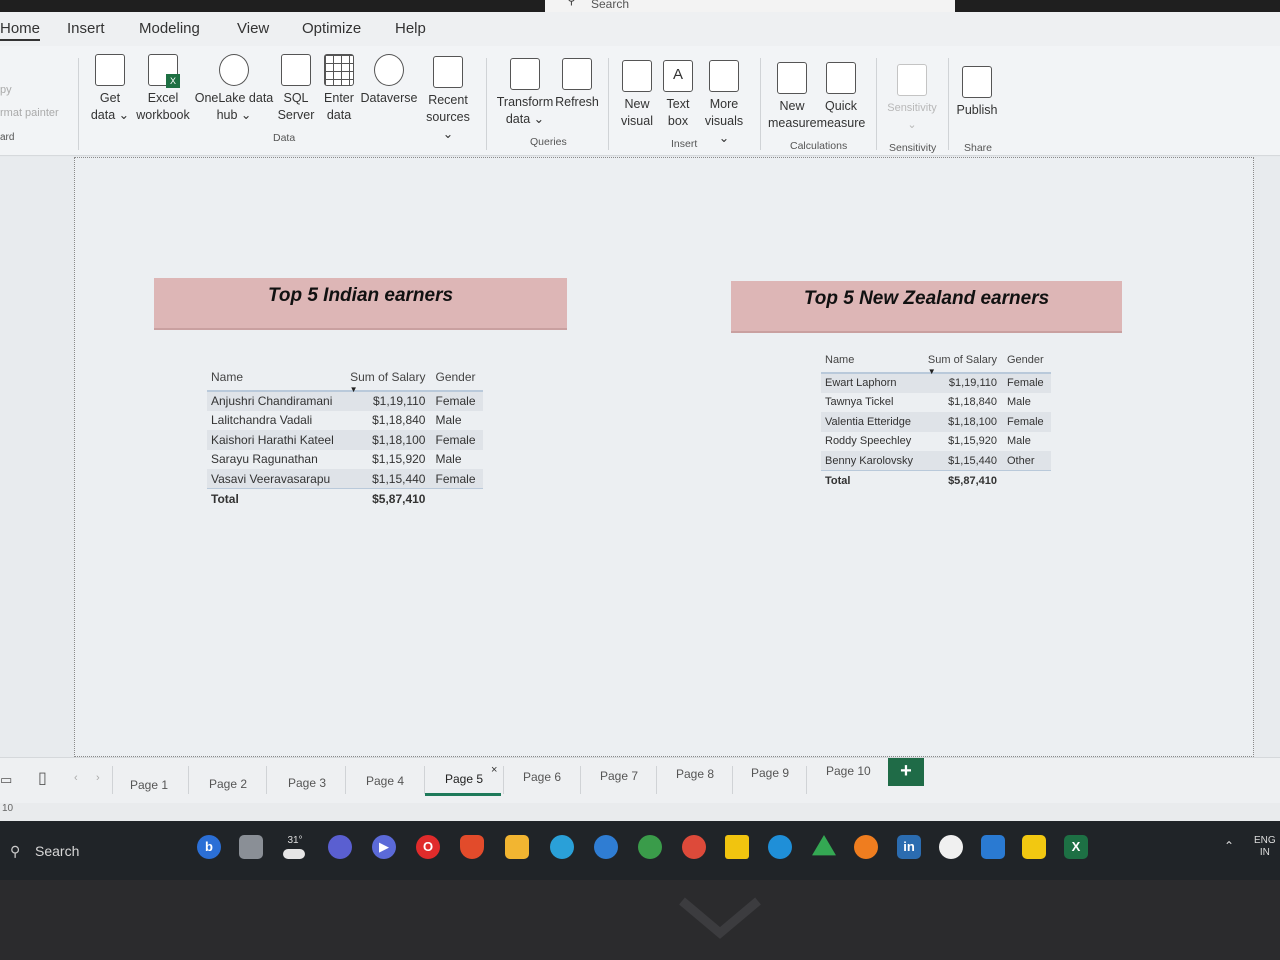 The height and width of the screenshot is (960, 1280). What do you see at coordinates (909, 847) in the screenshot?
I see `linkedin-icon: in` at bounding box center [909, 847].